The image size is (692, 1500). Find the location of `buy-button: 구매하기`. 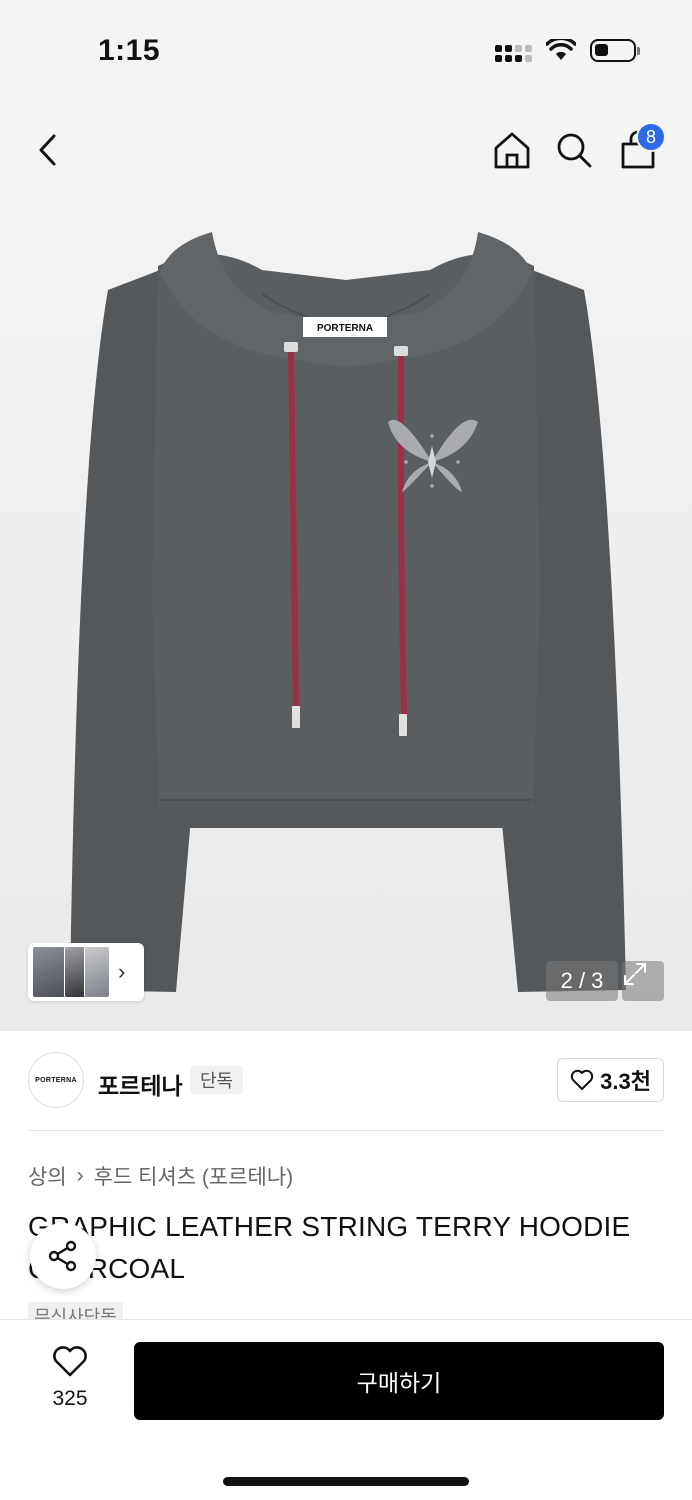

buy-button: 구매하기 is located at coordinates (399, 1381).